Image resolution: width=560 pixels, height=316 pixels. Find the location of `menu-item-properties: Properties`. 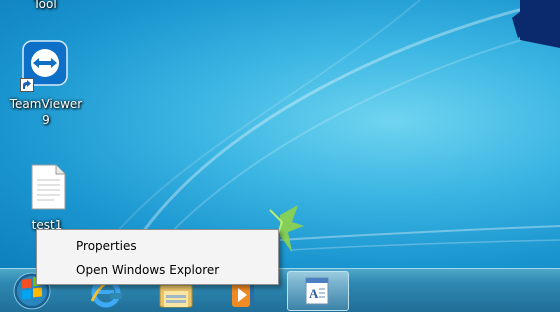

menu-item-properties: Properties is located at coordinates (106, 246).